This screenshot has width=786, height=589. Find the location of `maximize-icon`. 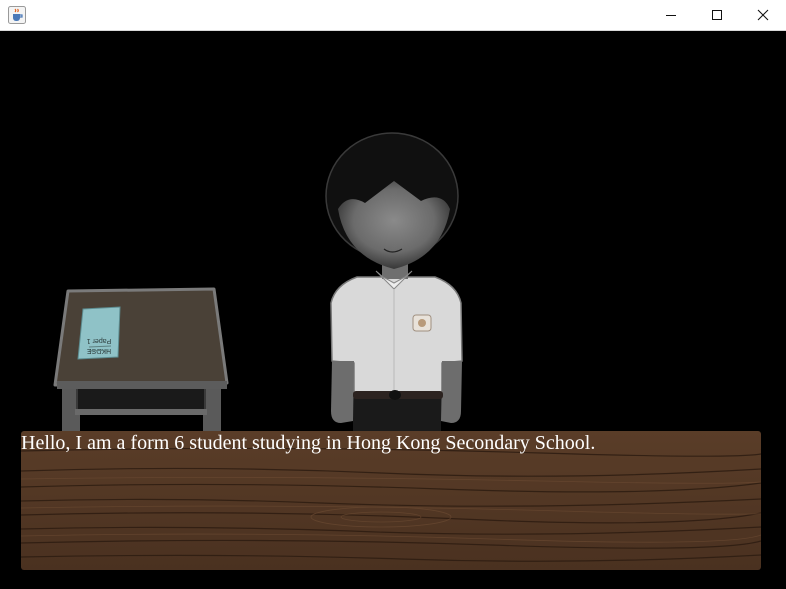

maximize-icon is located at coordinates (717, 15).